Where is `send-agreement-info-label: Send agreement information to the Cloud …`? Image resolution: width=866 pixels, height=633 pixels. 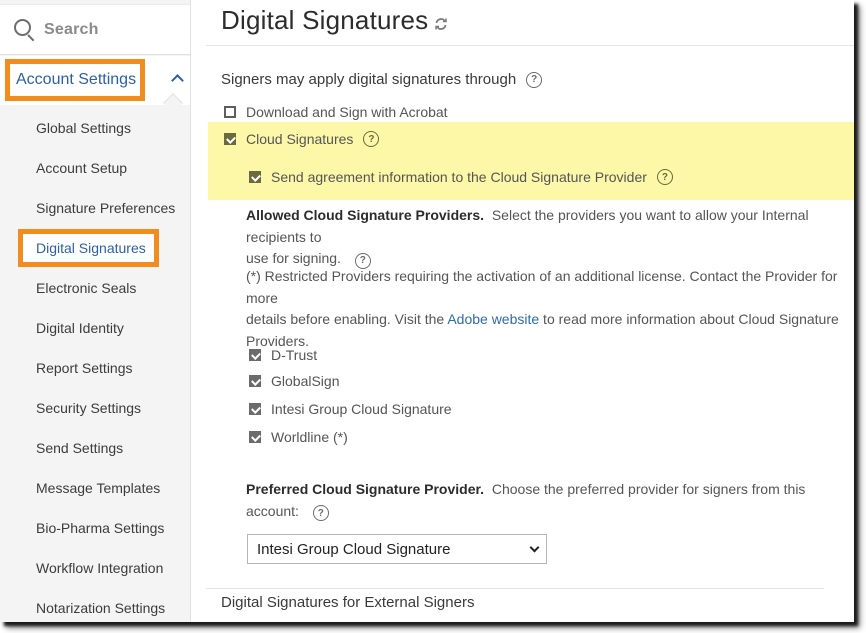
send-agreement-info-label: Send agreement information to the Cloud … is located at coordinates (459, 177).